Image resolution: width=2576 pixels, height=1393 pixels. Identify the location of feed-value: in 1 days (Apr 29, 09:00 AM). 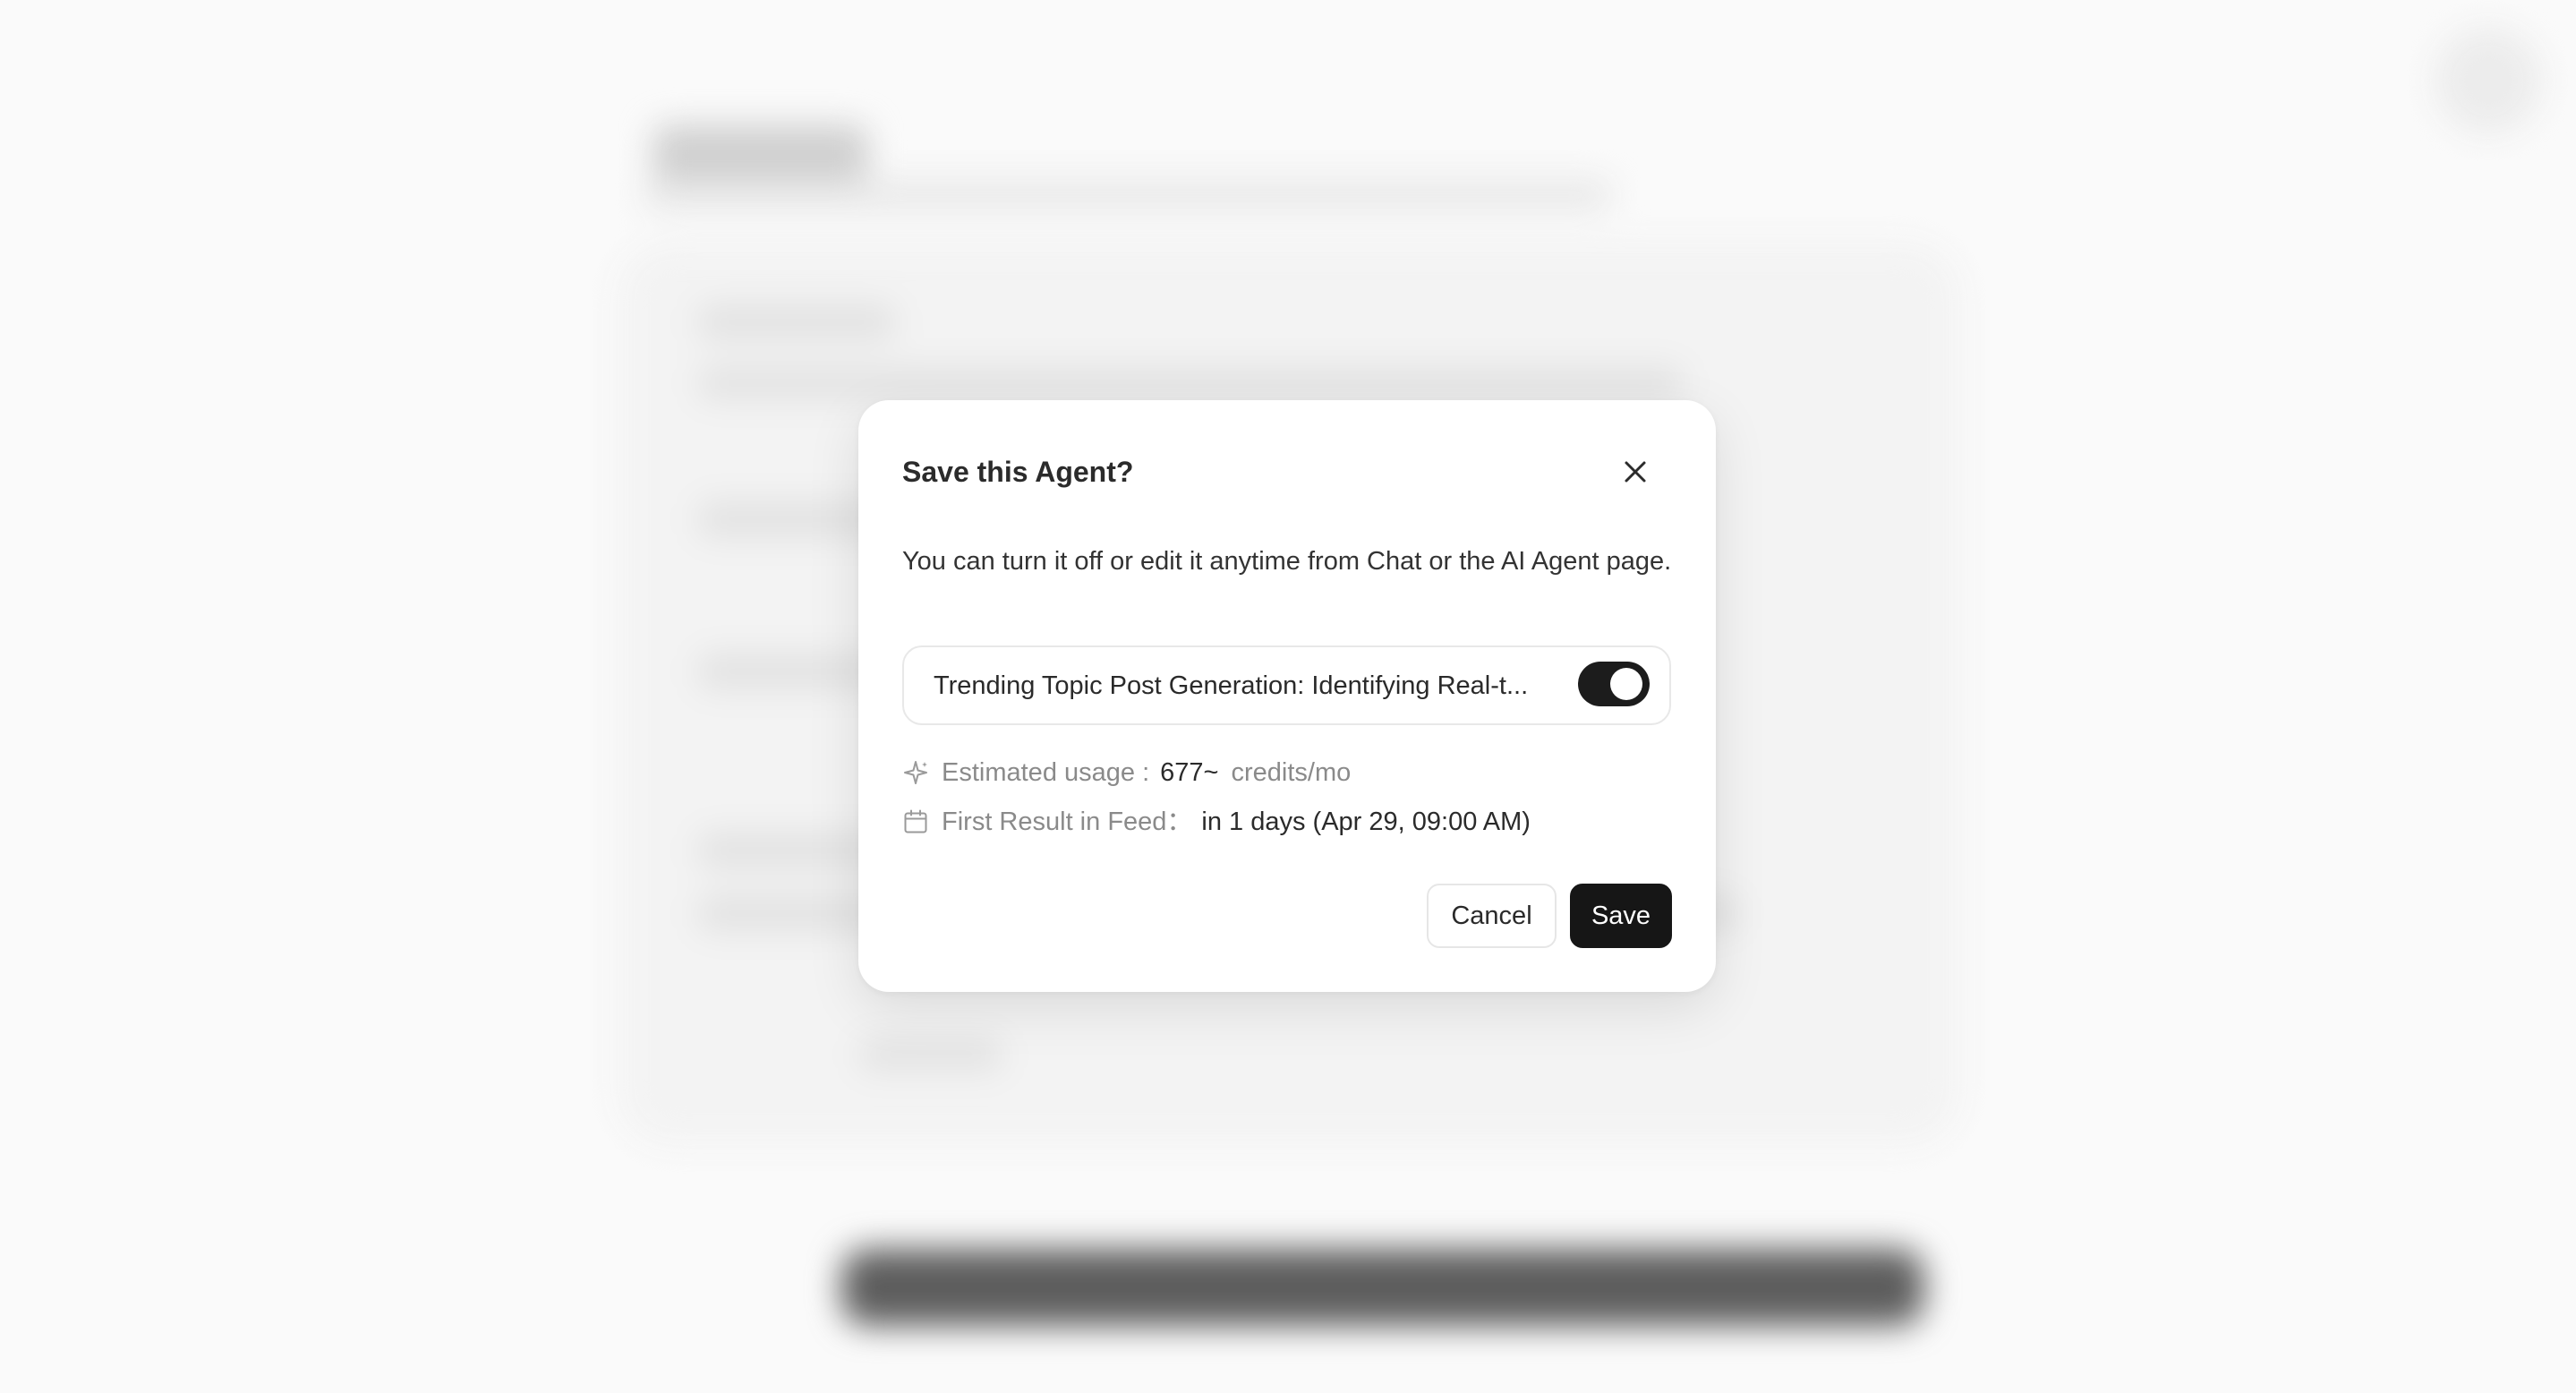
(1366, 822).